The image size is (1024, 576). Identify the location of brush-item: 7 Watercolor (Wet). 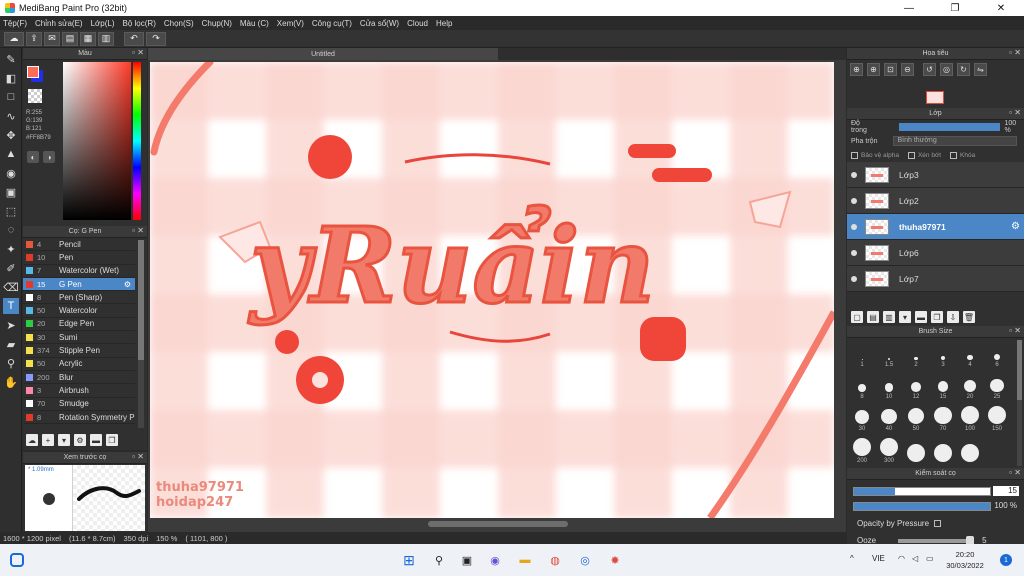
(79, 271).